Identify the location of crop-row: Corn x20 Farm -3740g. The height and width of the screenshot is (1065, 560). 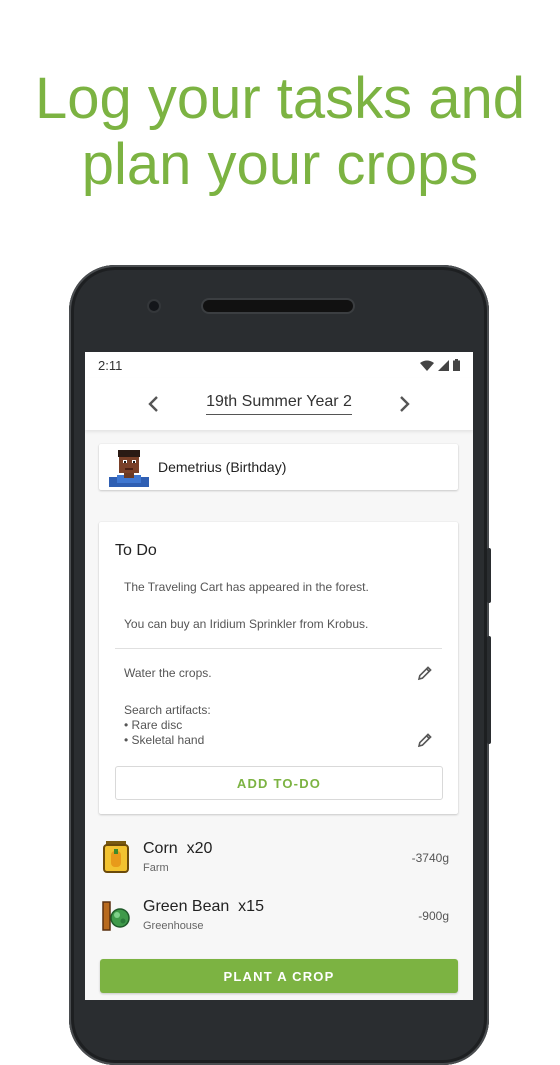
(276, 856).